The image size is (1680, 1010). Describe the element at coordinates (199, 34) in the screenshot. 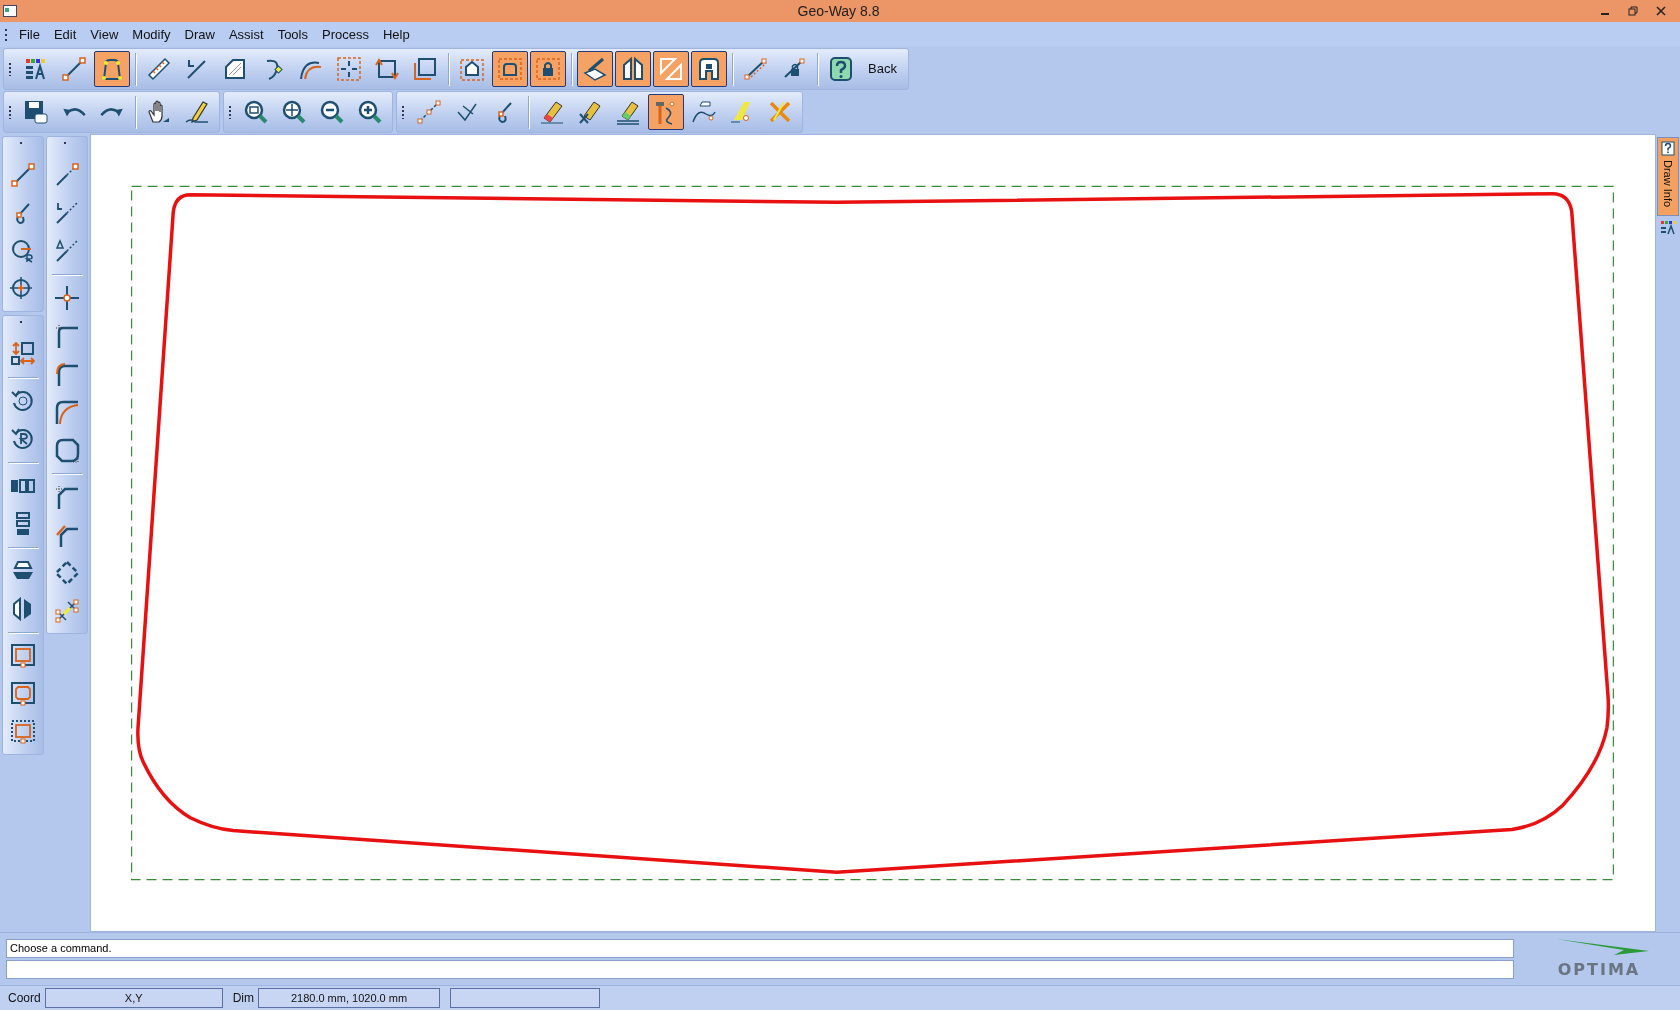

I see `menu-item: Draw` at that location.